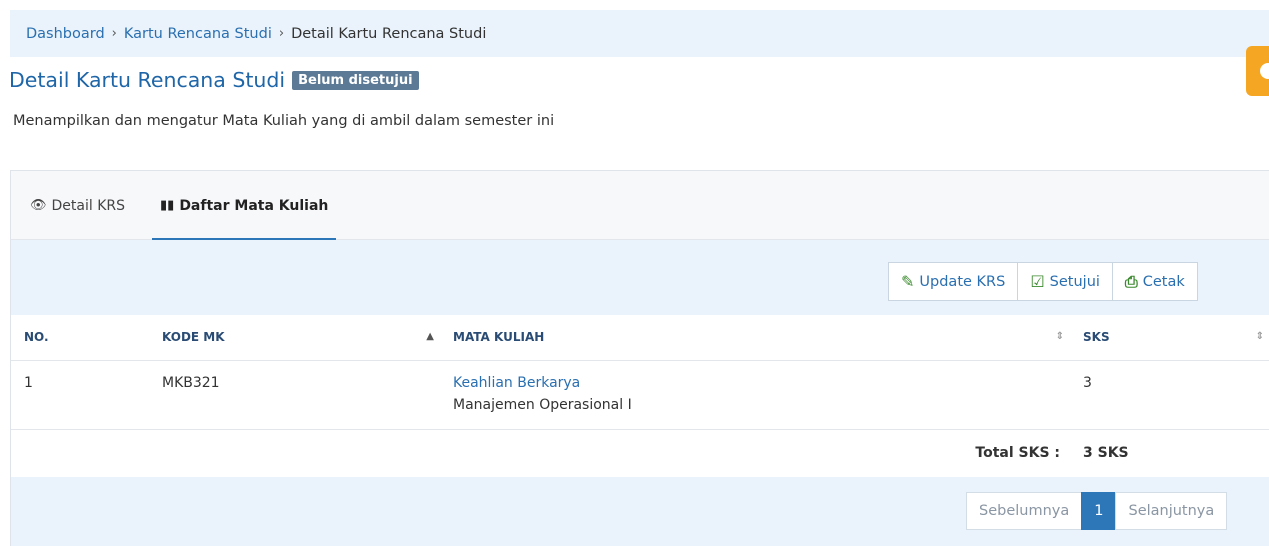 Image resolution: width=1269 pixels, height=546 pixels. I want to click on total-sks-value: 3 SKS, so click(1106, 452).